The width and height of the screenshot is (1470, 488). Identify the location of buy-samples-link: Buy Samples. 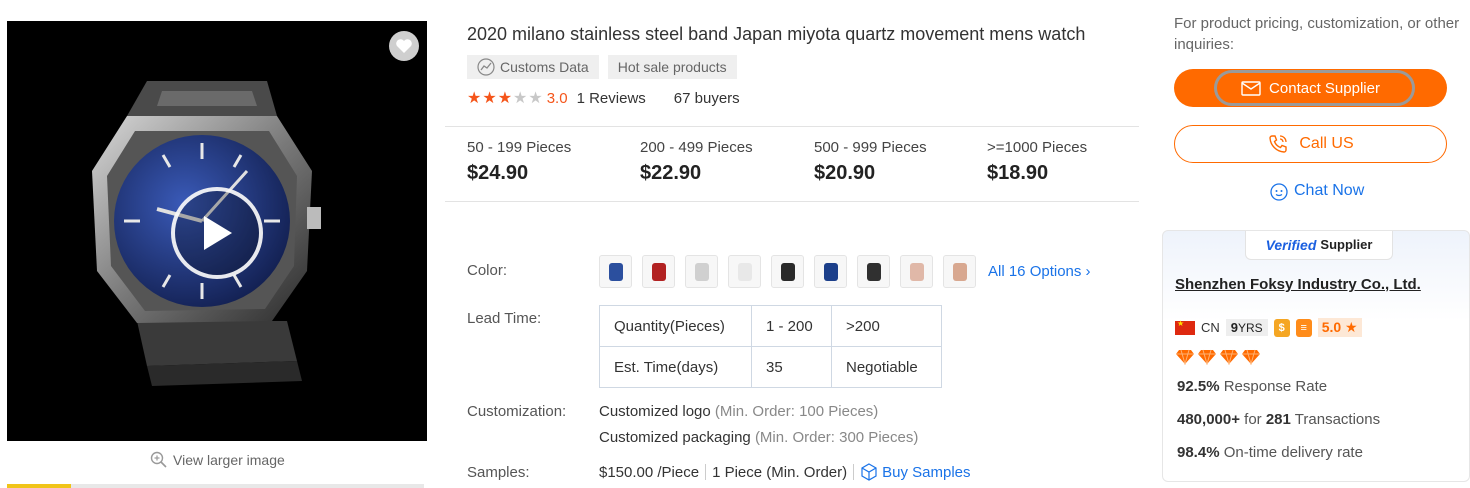
(915, 472).